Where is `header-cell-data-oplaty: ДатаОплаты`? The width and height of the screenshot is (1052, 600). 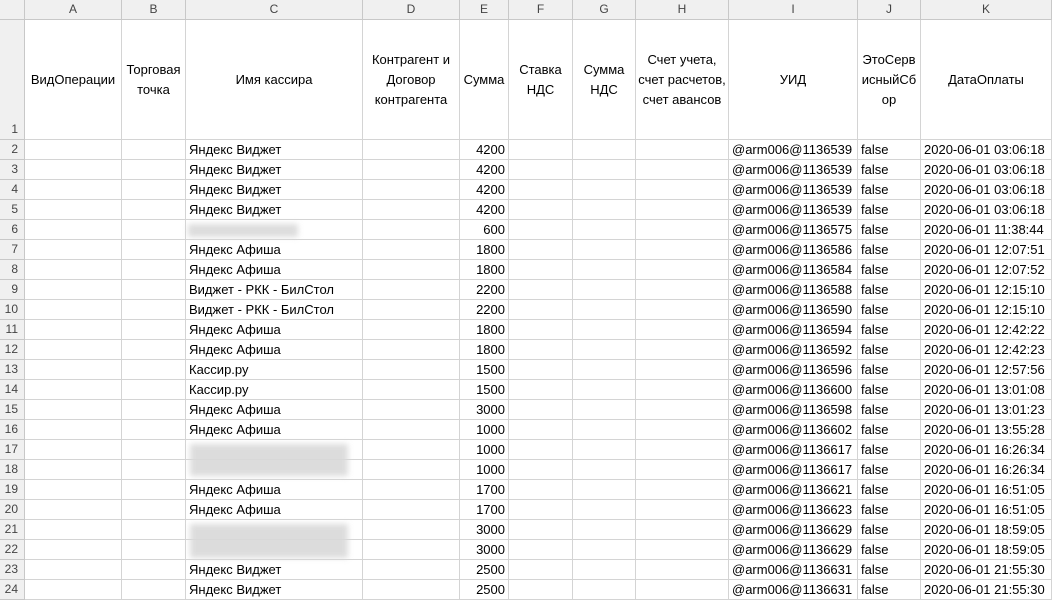 header-cell-data-oplaty: ДатаОплаты is located at coordinates (986, 80).